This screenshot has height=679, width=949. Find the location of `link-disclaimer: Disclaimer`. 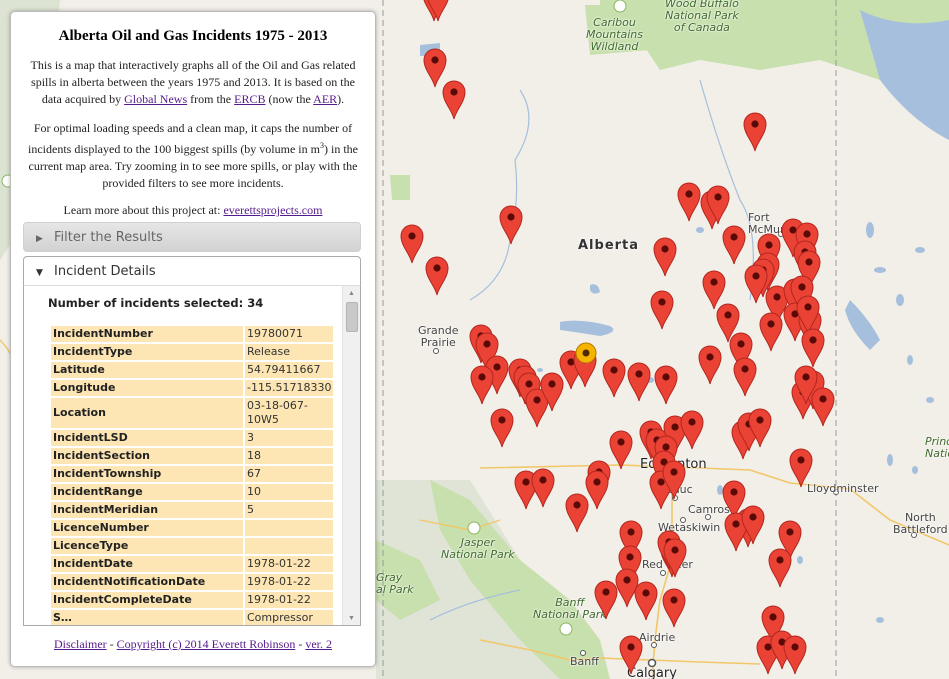

link-disclaimer: Disclaimer is located at coordinates (80, 644).